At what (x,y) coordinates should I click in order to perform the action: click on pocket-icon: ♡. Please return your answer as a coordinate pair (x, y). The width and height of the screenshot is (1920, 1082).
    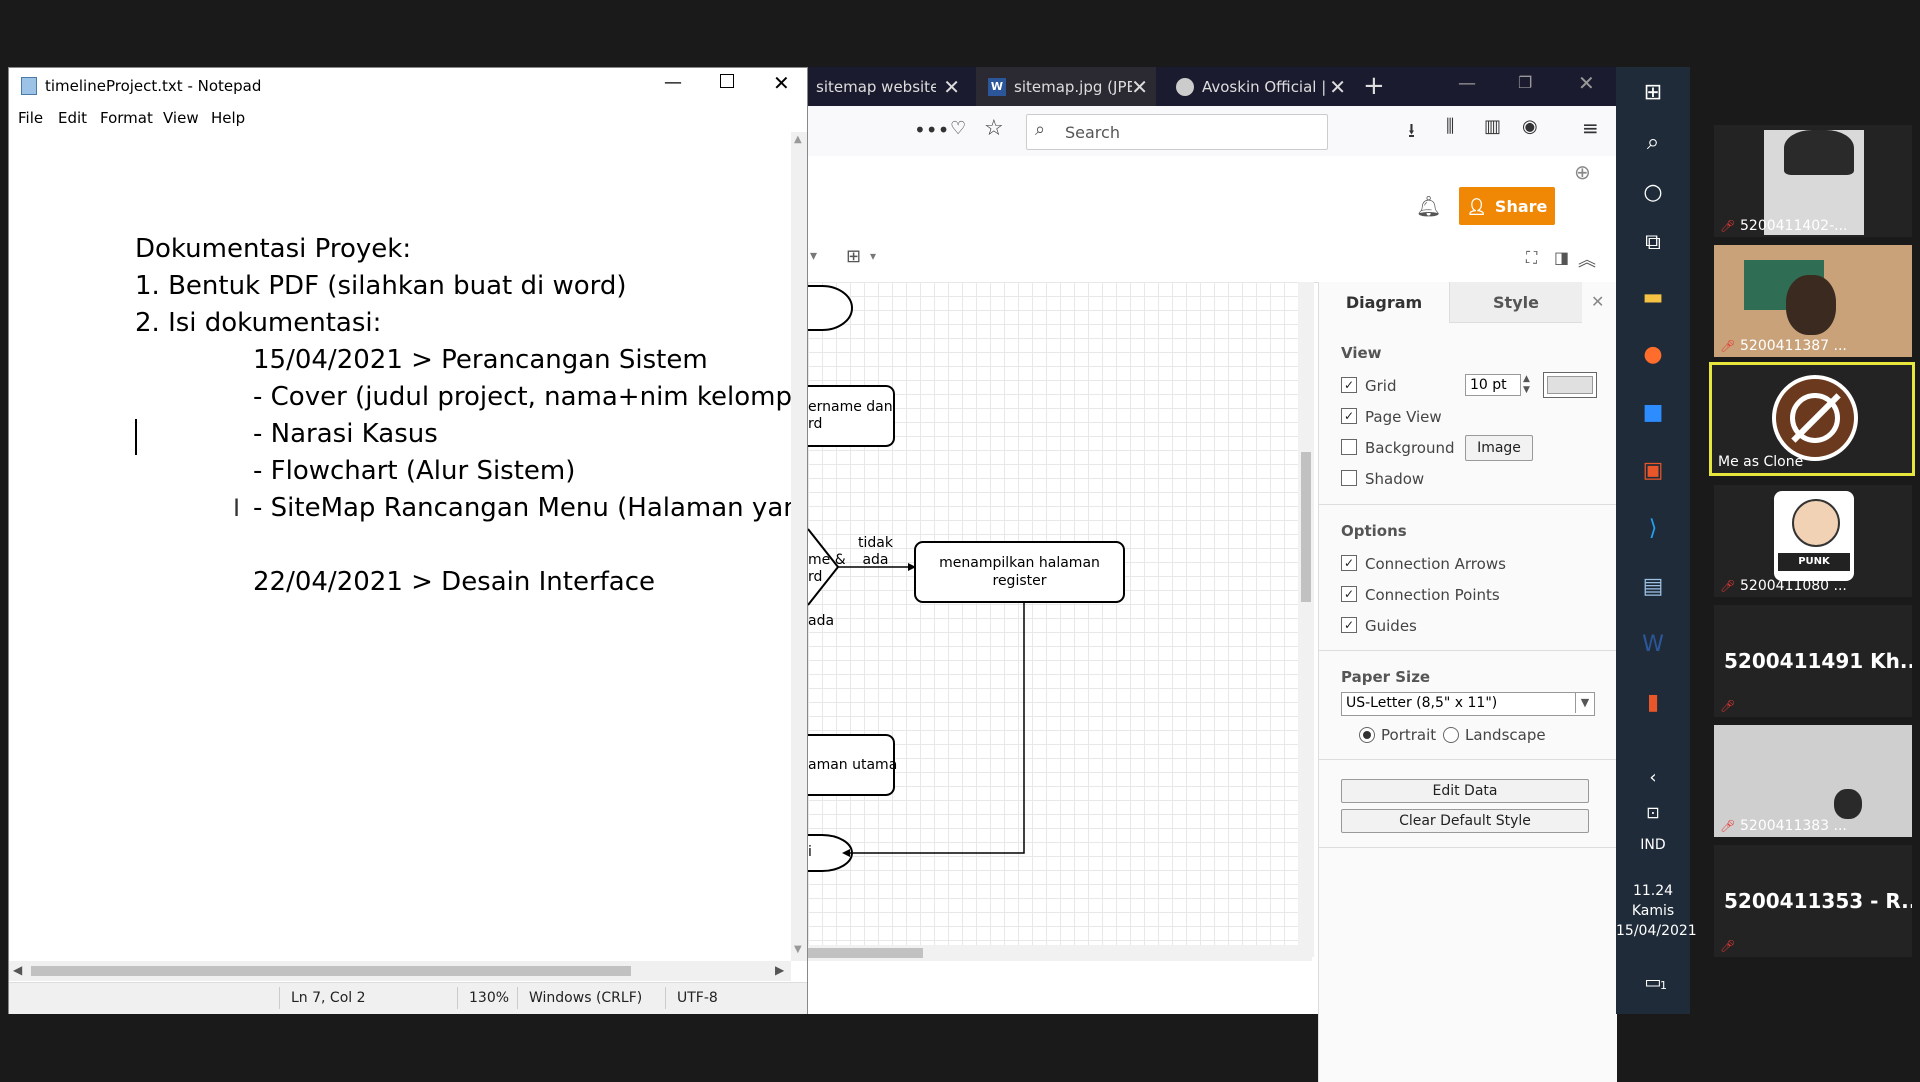
    Looking at the image, I should click on (958, 128).